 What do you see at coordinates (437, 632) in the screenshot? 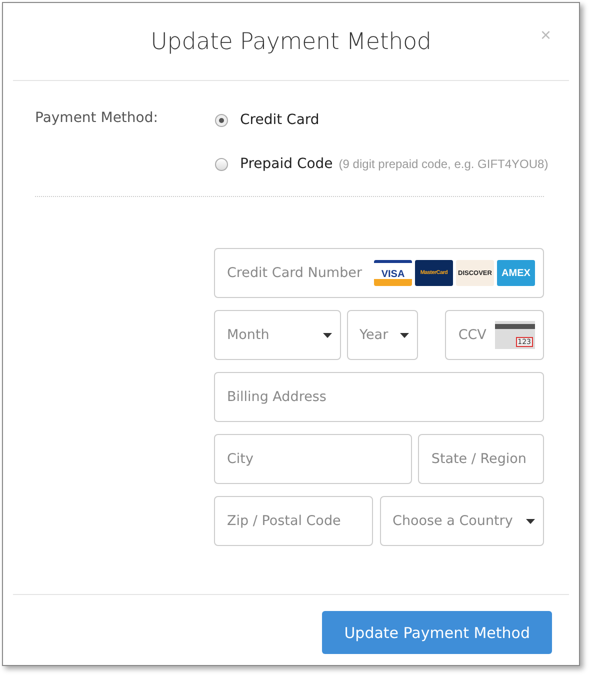
I see `submit-button: Update Payment Method` at bounding box center [437, 632].